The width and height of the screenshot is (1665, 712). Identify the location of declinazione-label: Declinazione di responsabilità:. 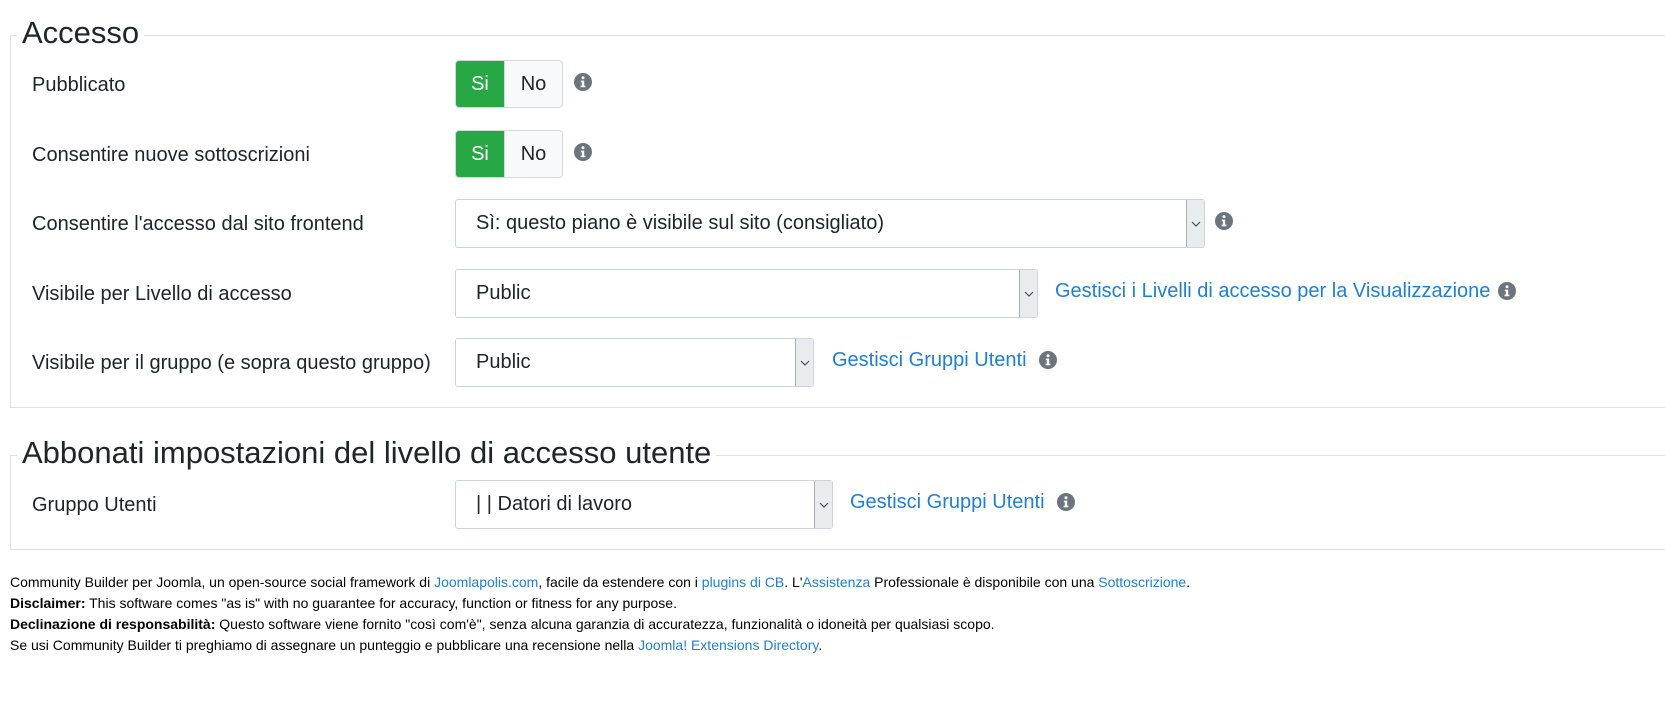
(113, 624).